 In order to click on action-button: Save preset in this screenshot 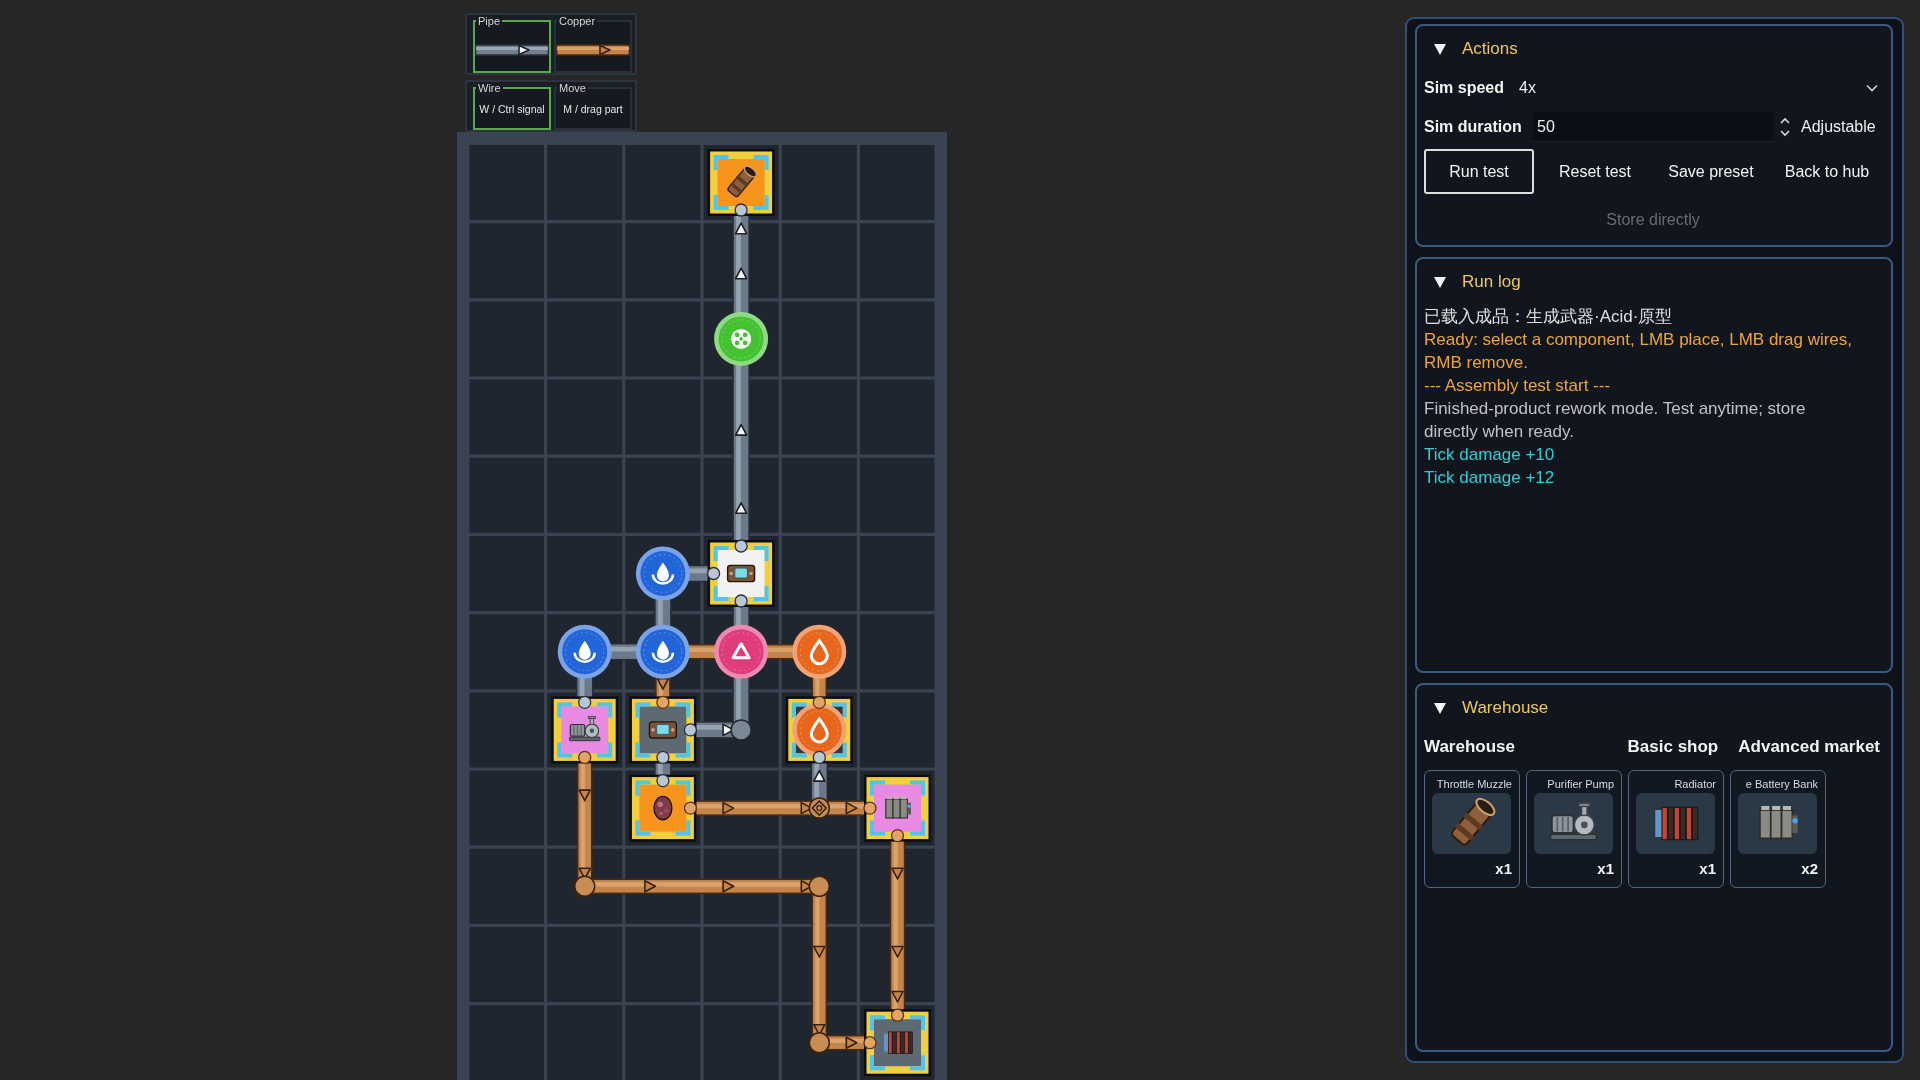, I will do `click(1711, 171)`.